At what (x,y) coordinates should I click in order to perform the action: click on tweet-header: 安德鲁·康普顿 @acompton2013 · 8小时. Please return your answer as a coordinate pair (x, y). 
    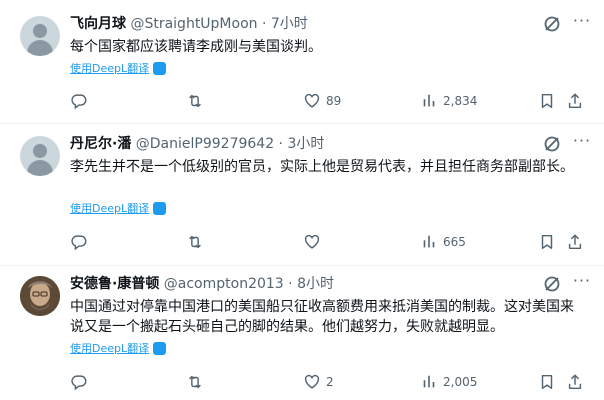
    Looking at the image, I should click on (202, 284).